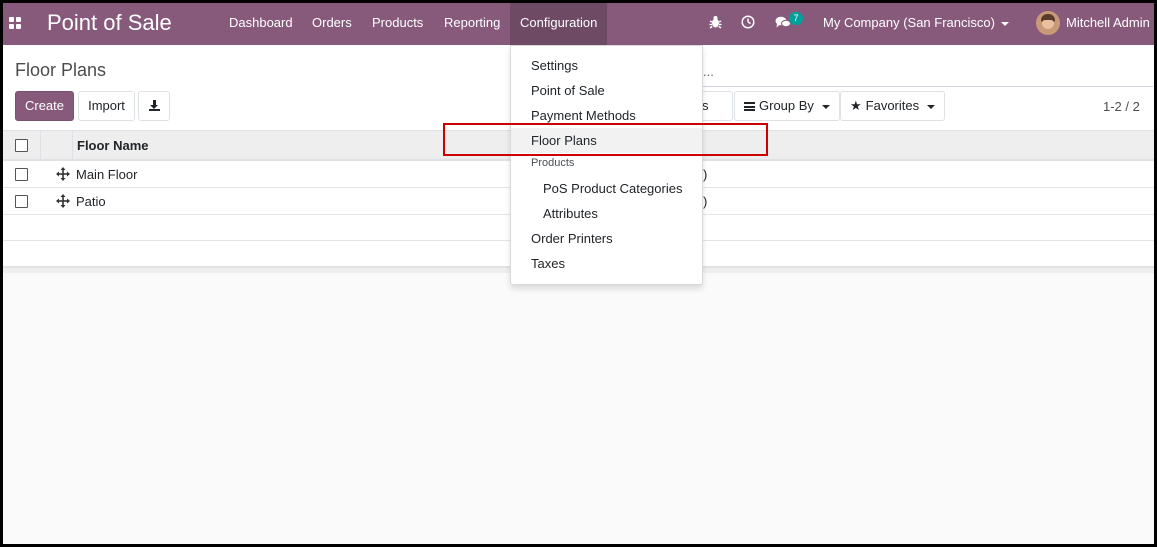 This screenshot has width=1157, height=547. What do you see at coordinates (606, 213) in the screenshot?
I see `menu-item-attributes: Attributes` at bounding box center [606, 213].